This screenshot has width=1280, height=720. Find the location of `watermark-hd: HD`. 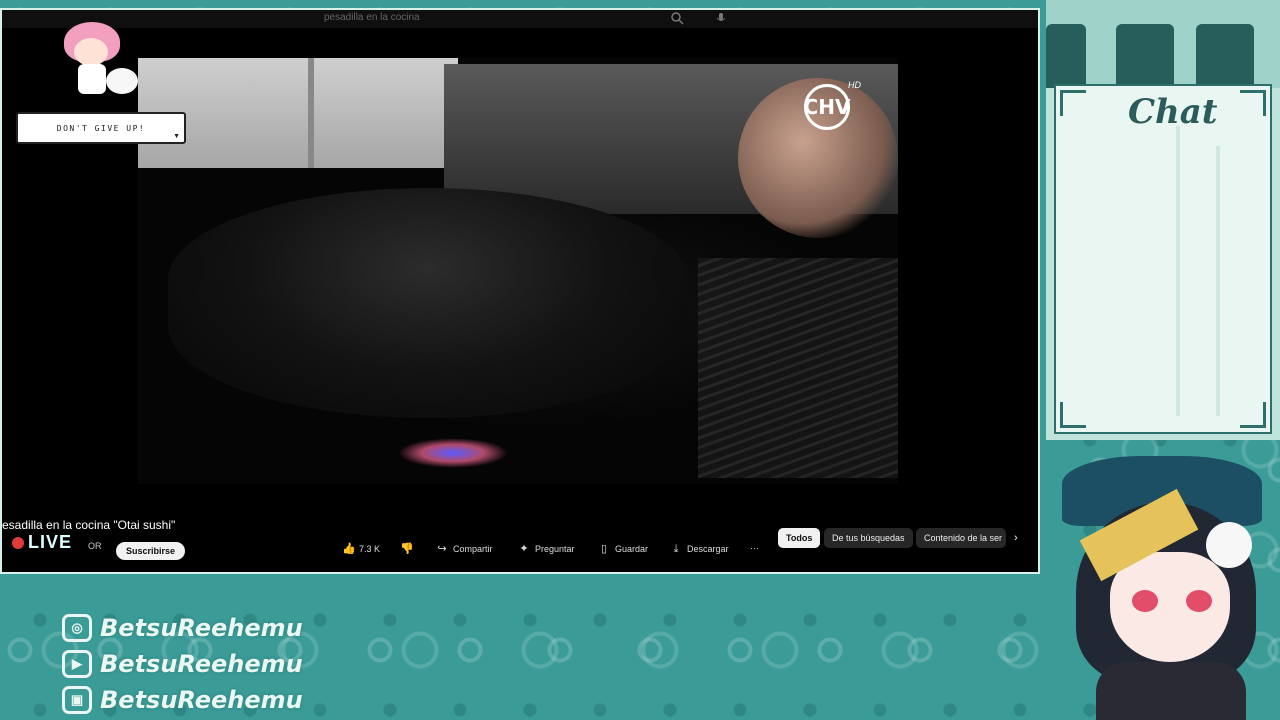

watermark-hd: HD is located at coordinates (854, 85).